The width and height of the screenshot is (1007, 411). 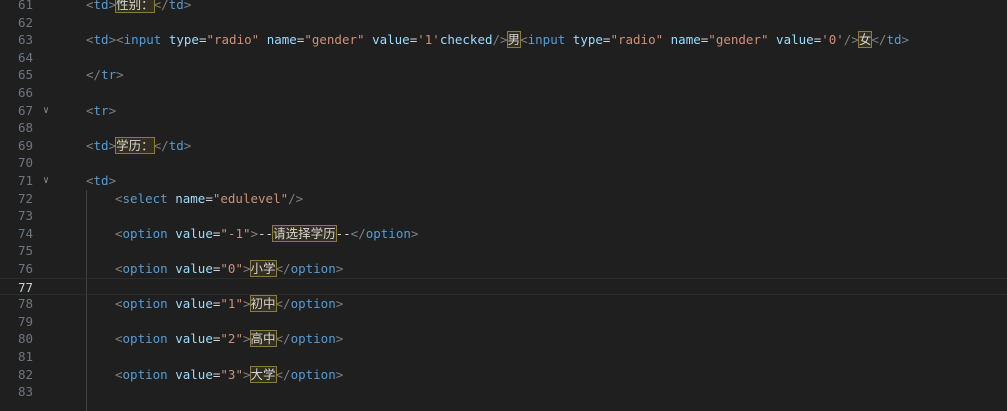 I want to click on code-line: 79, so click(x=503, y=322).